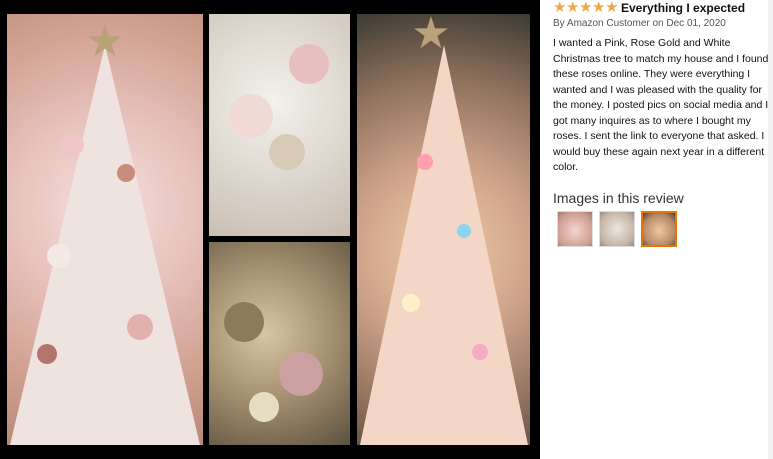 The image size is (773, 459). Describe the element at coordinates (770, 229) in the screenshot. I see `scrollbar` at that location.